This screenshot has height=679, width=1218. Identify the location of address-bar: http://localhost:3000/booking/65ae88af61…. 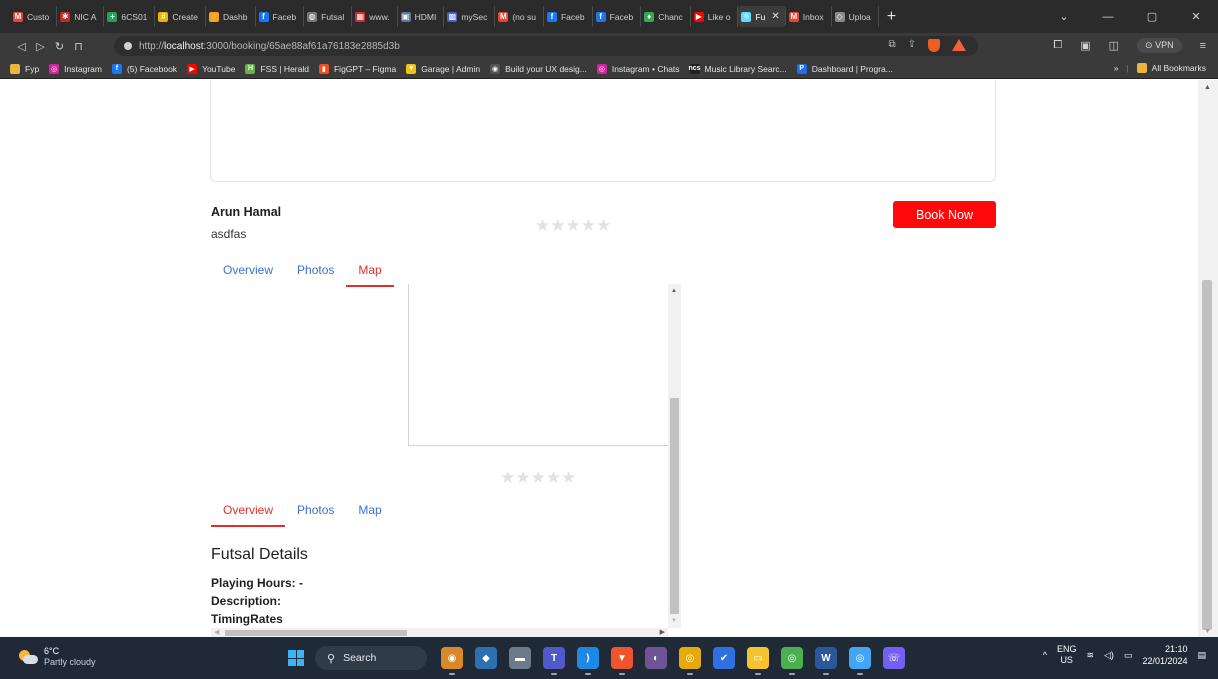
(546, 46).